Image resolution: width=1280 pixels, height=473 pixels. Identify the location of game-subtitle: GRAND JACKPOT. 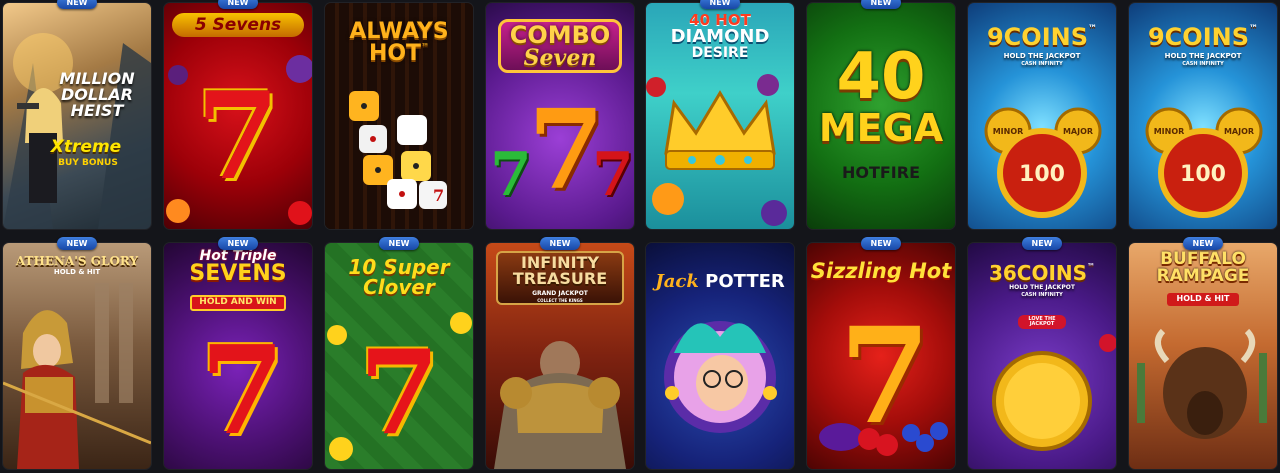
(560, 293).